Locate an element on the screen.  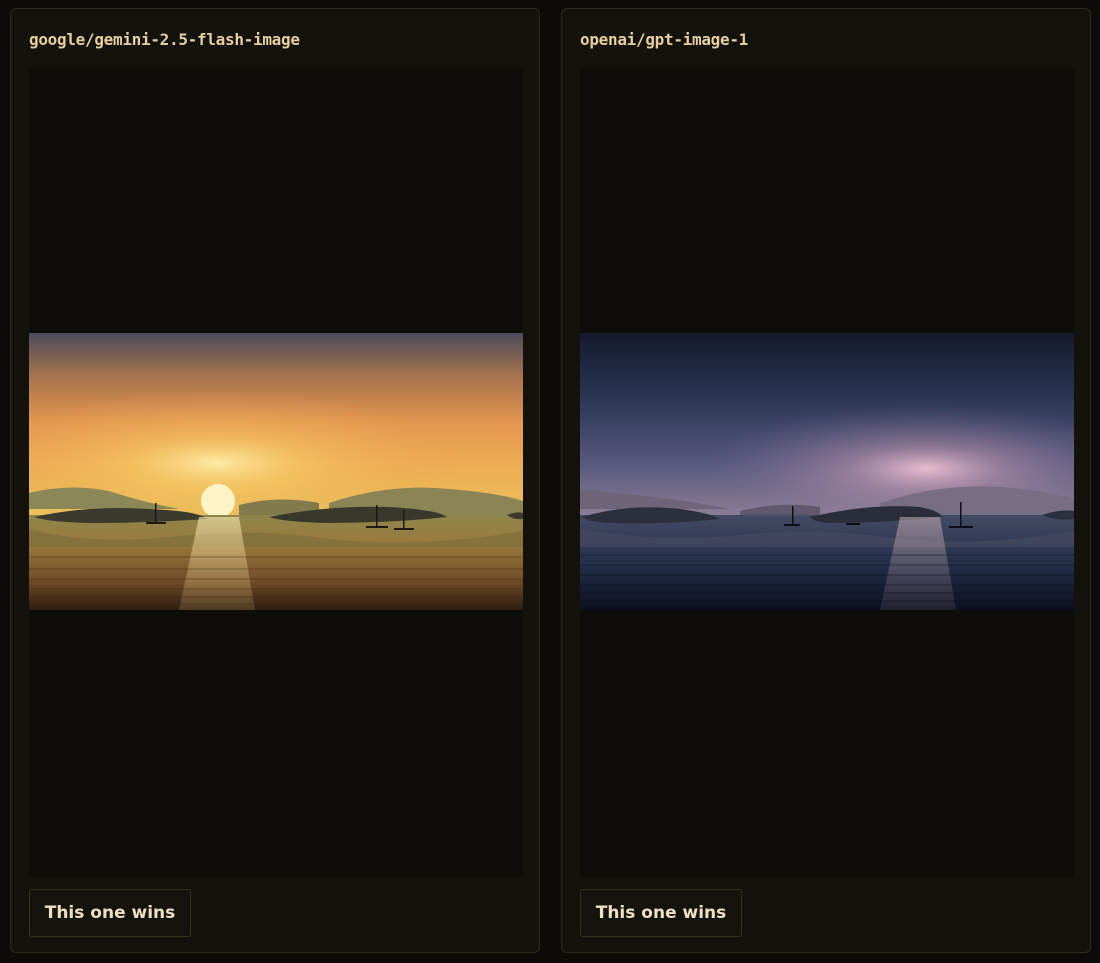
generated-image-sunset is located at coordinates (276, 471).